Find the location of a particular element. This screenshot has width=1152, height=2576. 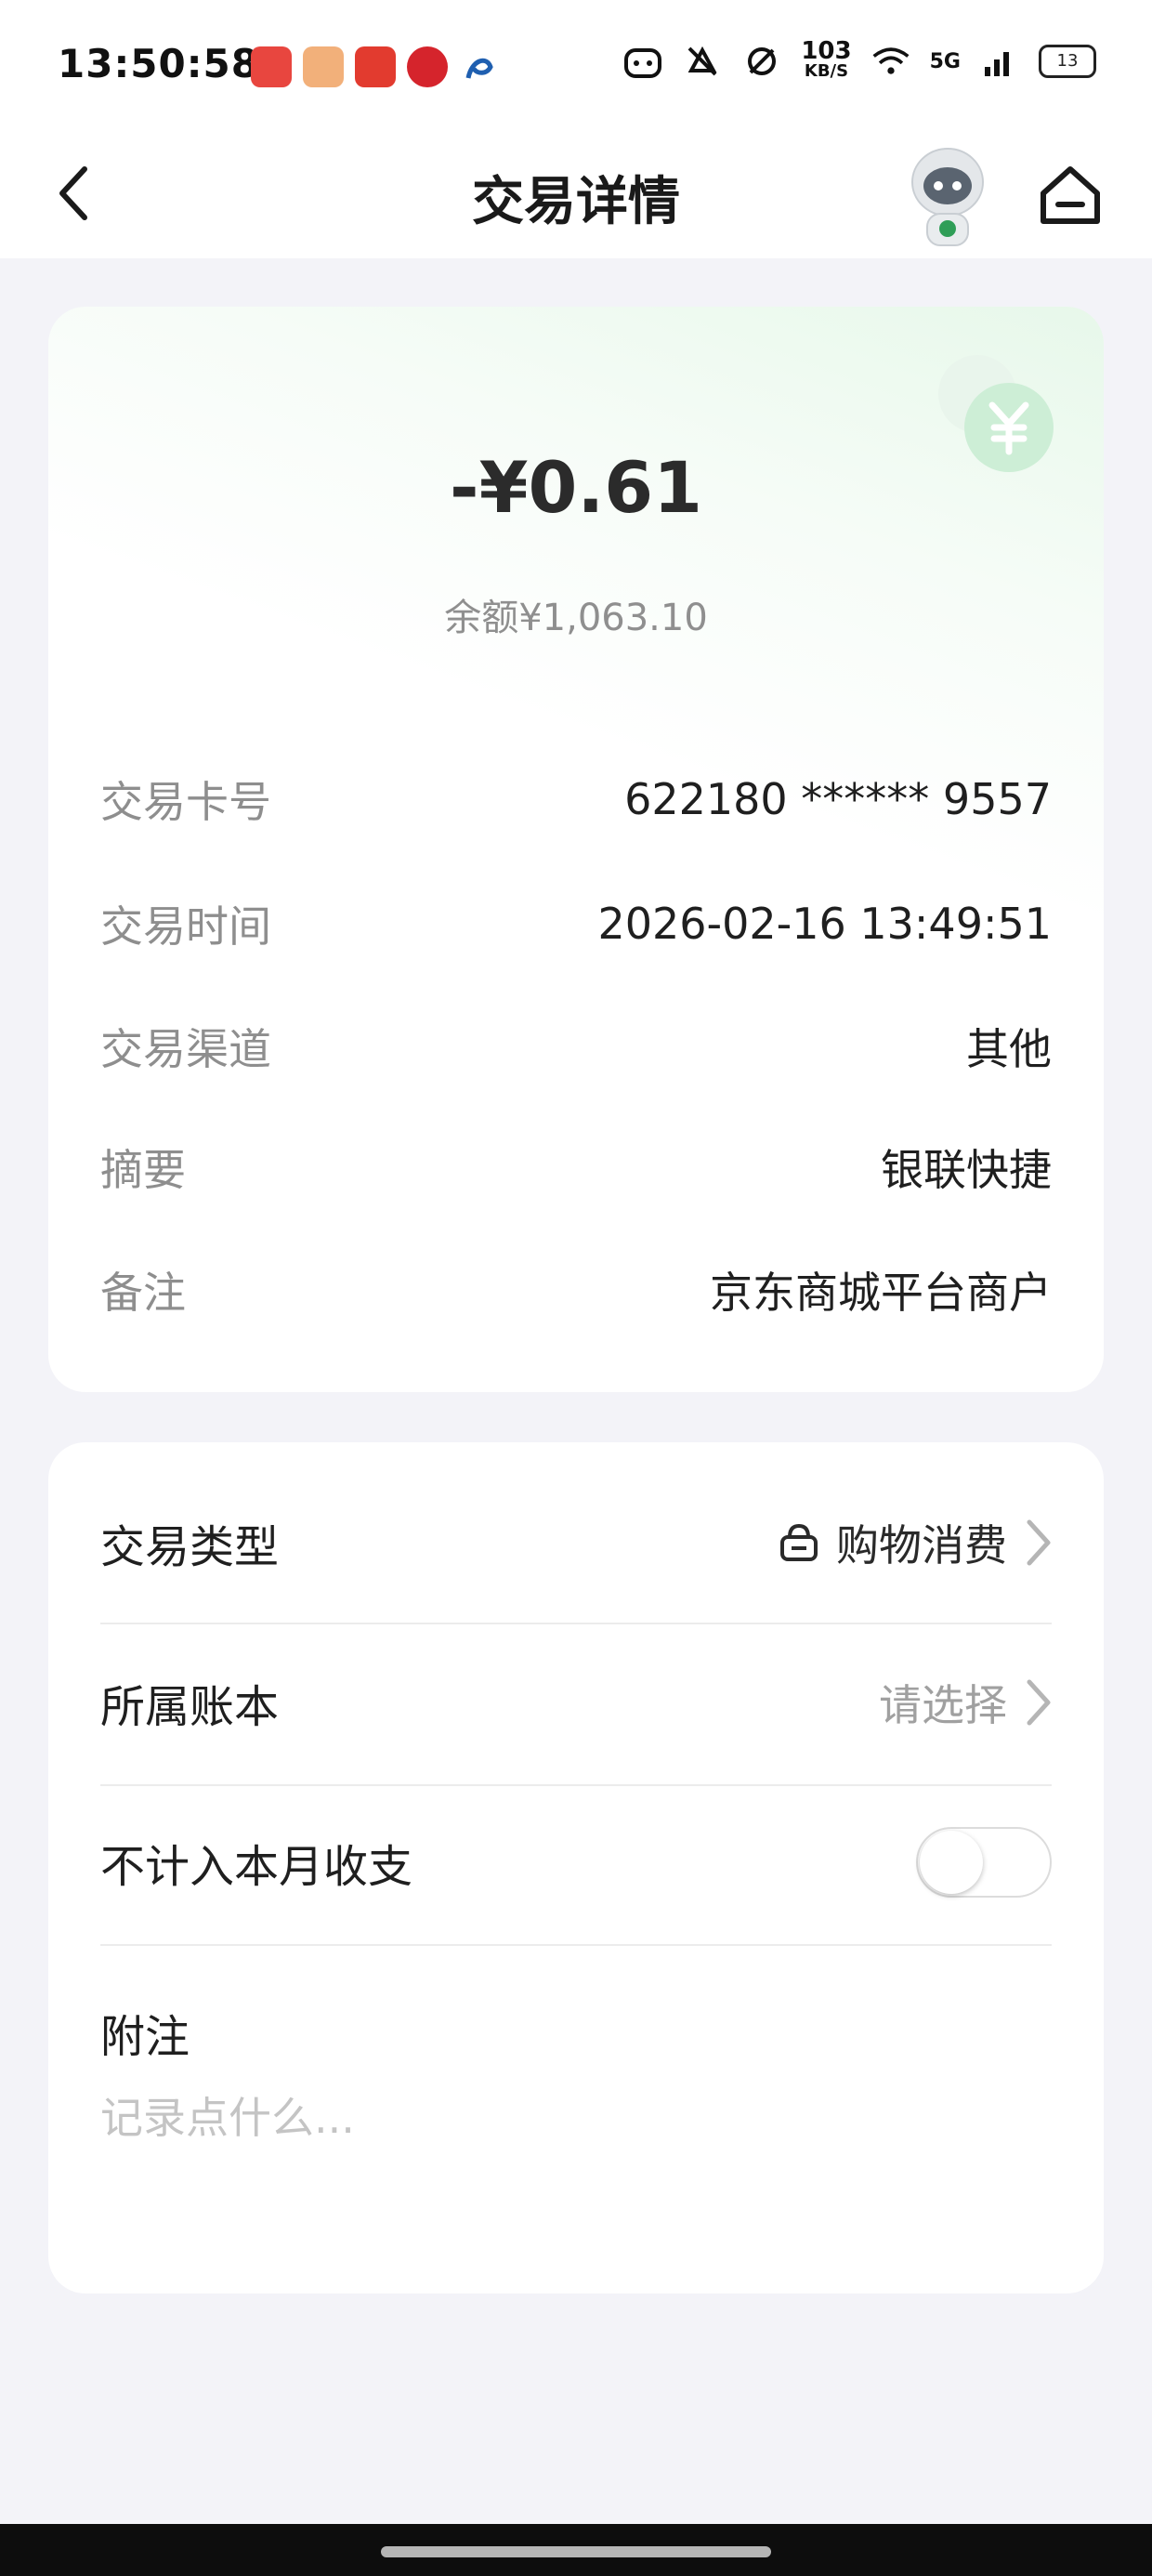

home-button is located at coordinates (1070, 195).